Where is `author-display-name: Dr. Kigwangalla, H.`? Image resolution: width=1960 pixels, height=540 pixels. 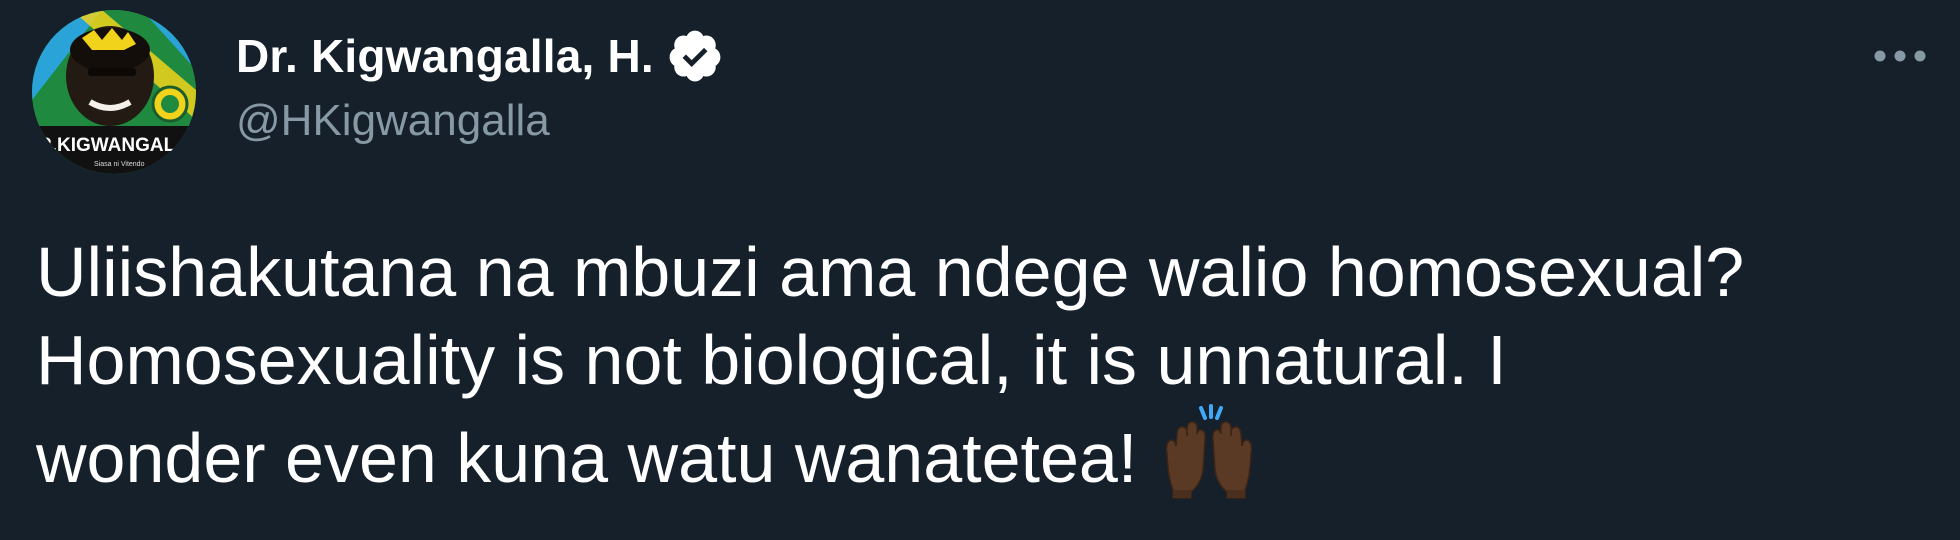 author-display-name: Dr. Kigwangalla, H. is located at coordinates (445, 56).